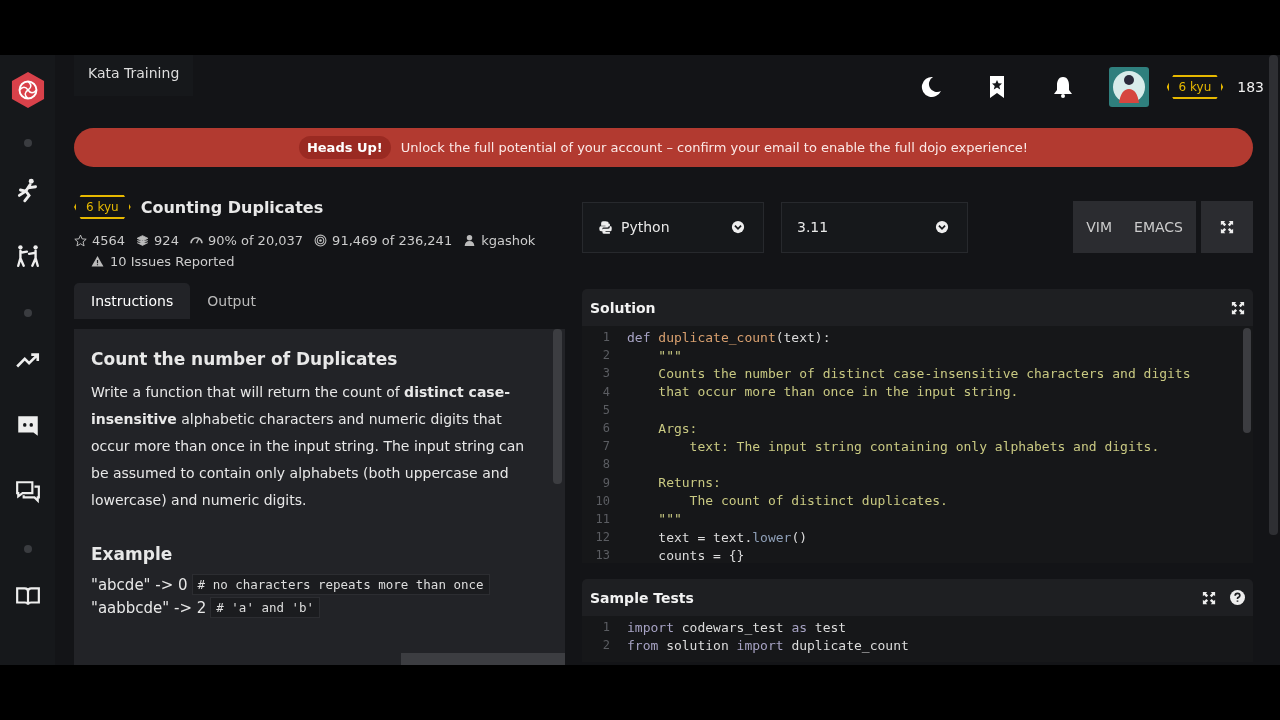 The height and width of the screenshot is (720, 1280). I want to click on stat-value: 91,469 of 236,241, so click(392, 240).